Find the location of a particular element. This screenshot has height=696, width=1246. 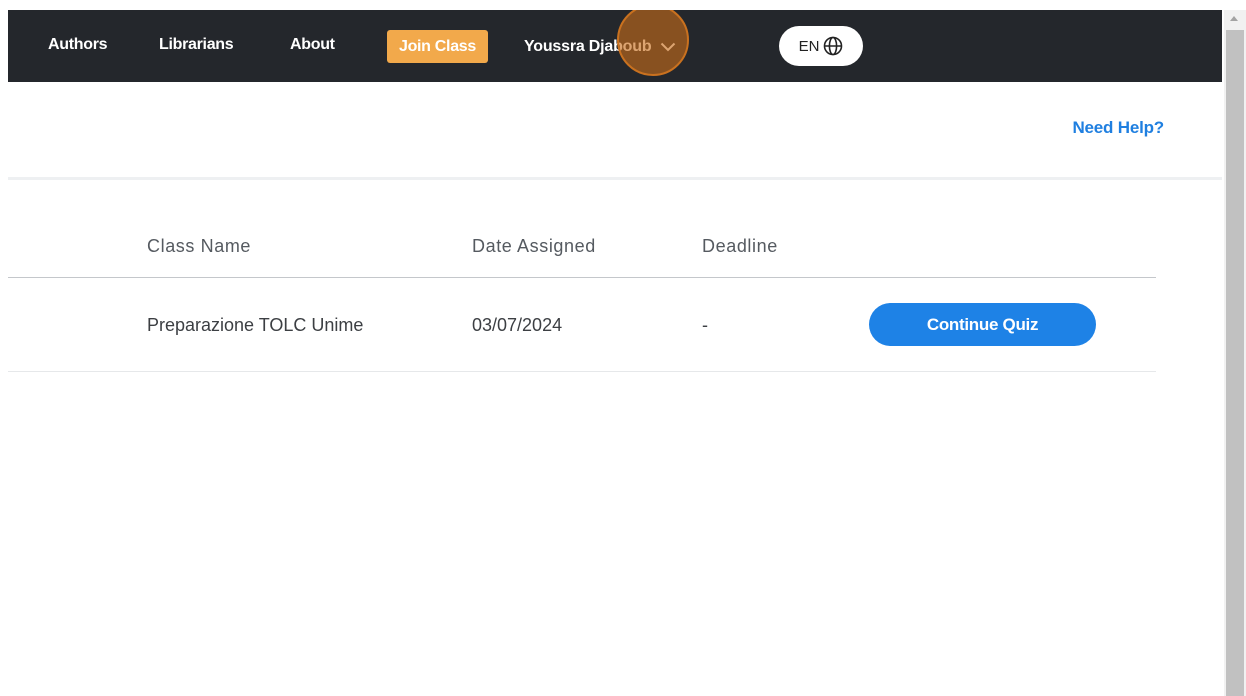

date-assigned-cell: 03/07/2024 is located at coordinates (517, 325).